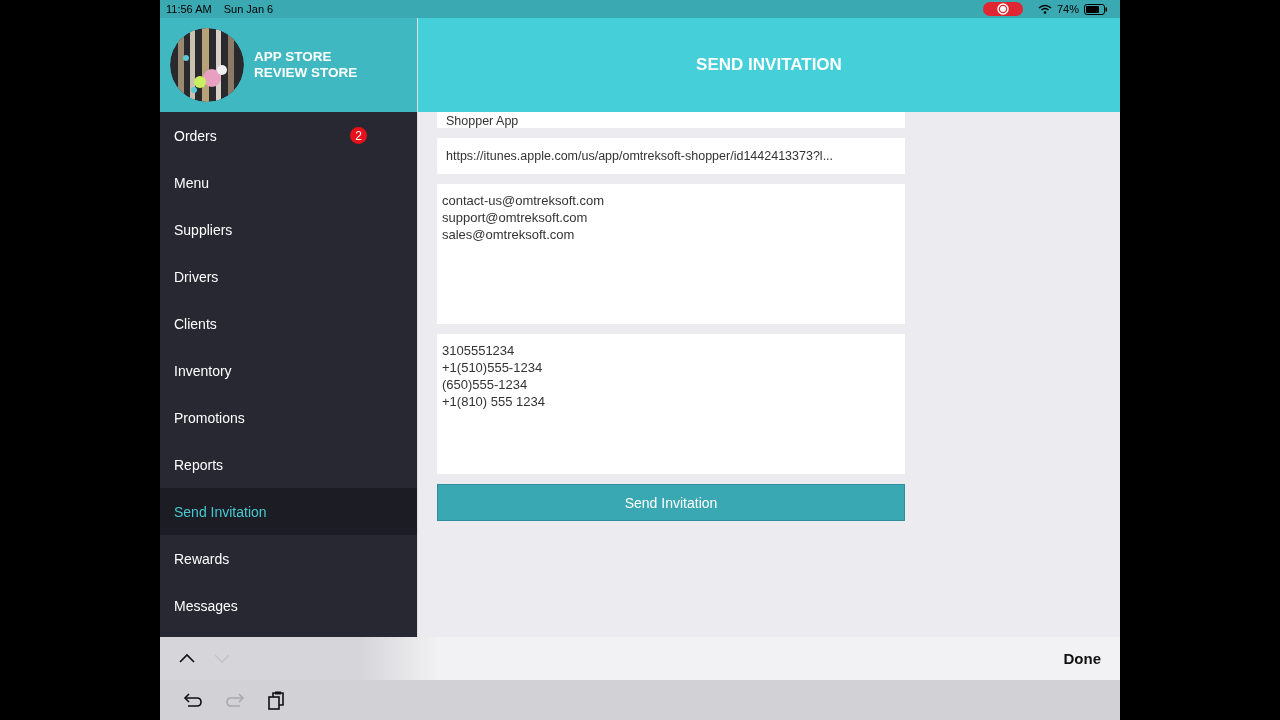  What do you see at coordinates (288, 323) in the screenshot?
I see `sidebar-item: Clients` at bounding box center [288, 323].